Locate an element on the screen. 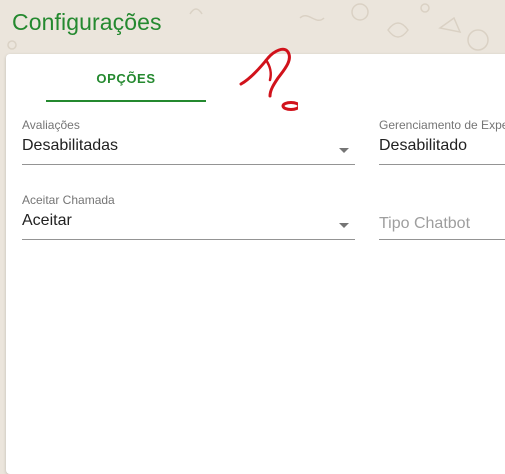 This screenshot has width=505, height=474. tipo-chatbot-select: Tipo Chatbot is located at coordinates (442, 217).